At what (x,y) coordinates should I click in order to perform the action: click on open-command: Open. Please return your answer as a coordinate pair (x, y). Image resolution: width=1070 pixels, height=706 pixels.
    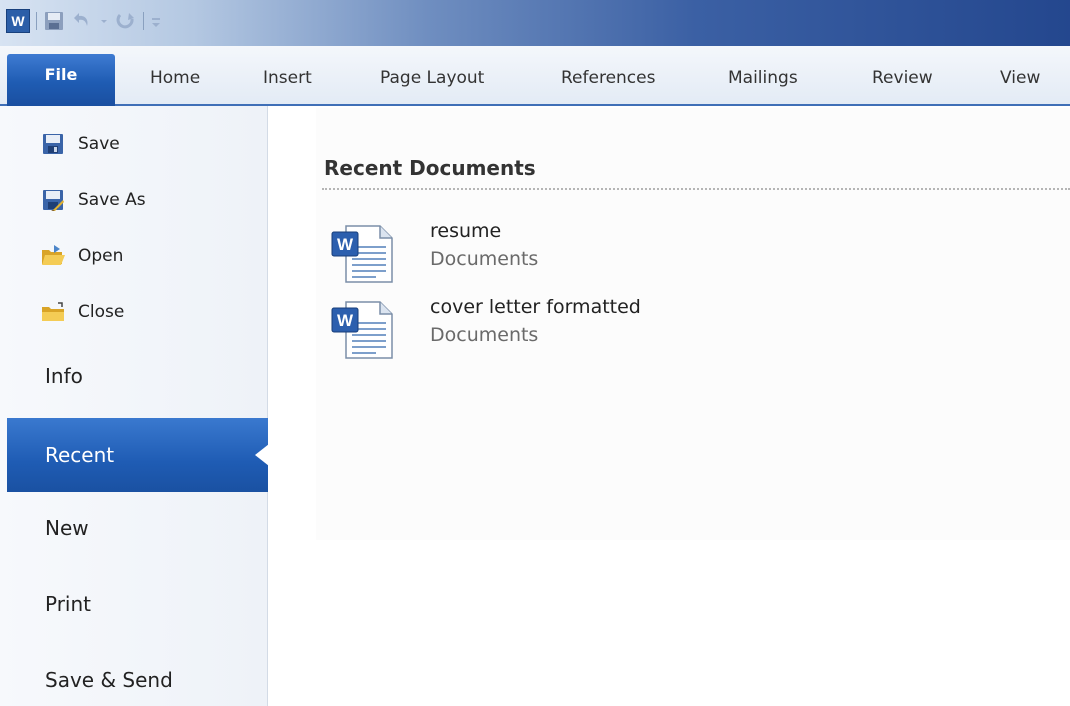
    Looking at the image, I should click on (81, 256).